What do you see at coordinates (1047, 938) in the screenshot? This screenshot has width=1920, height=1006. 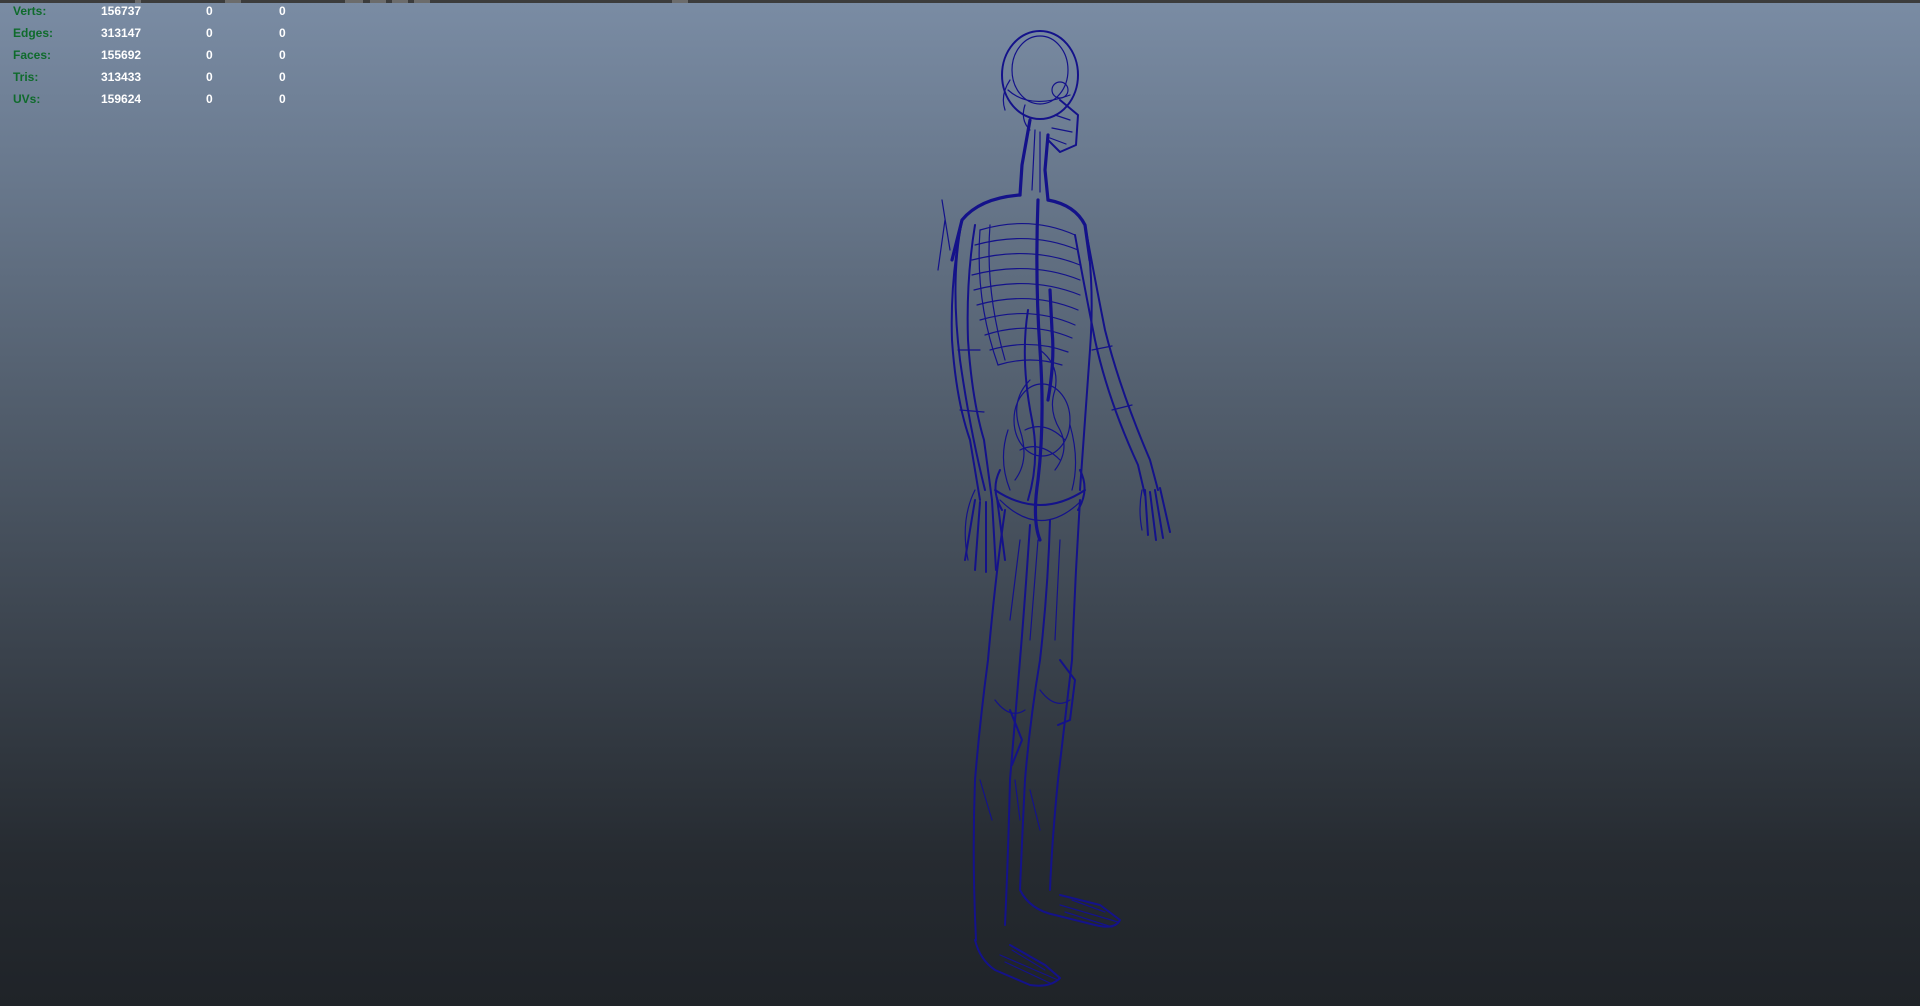 I see `feet-wireframe` at bounding box center [1047, 938].